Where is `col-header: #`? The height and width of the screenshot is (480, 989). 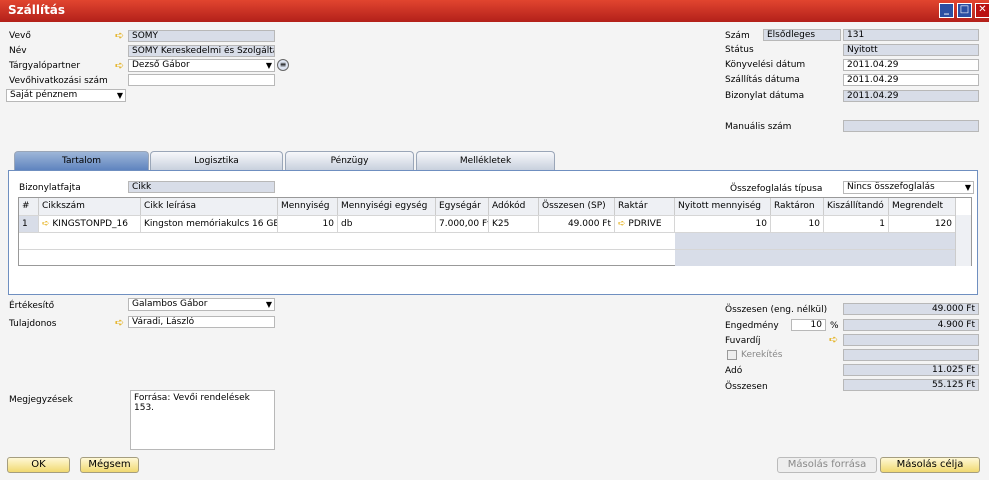 col-header: # is located at coordinates (29, 206).